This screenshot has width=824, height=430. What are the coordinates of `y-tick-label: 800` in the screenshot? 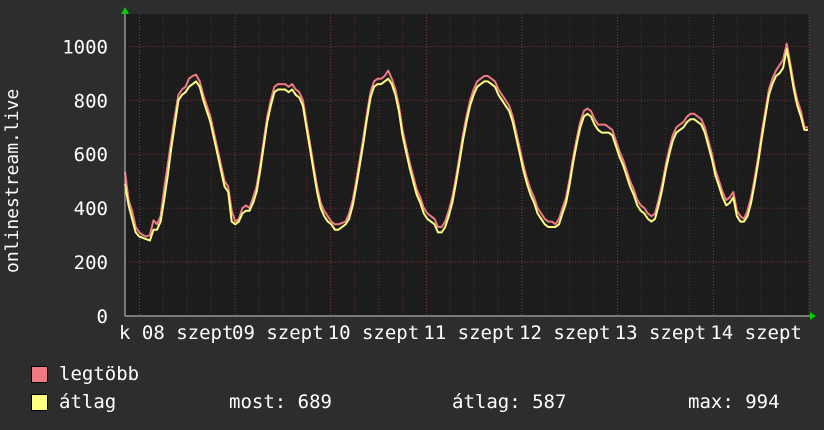 It's located at (91, 101).